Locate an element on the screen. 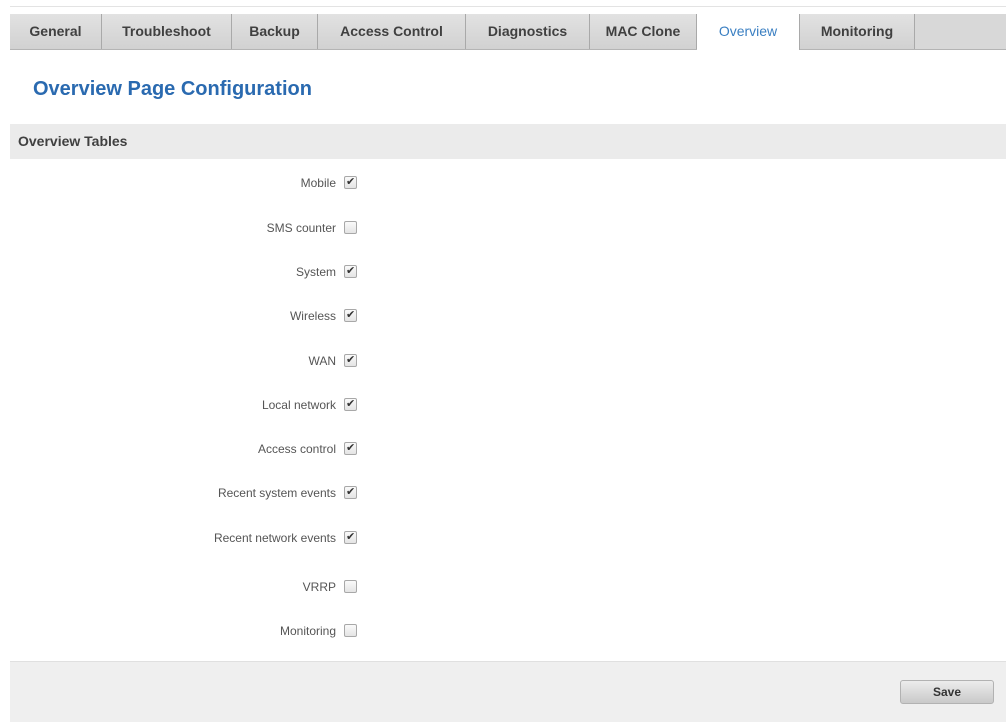 The width and height of the screenshot is (1006, 722). recent-system-events-checkbox: ✔ is located at coordinates (350, 492).